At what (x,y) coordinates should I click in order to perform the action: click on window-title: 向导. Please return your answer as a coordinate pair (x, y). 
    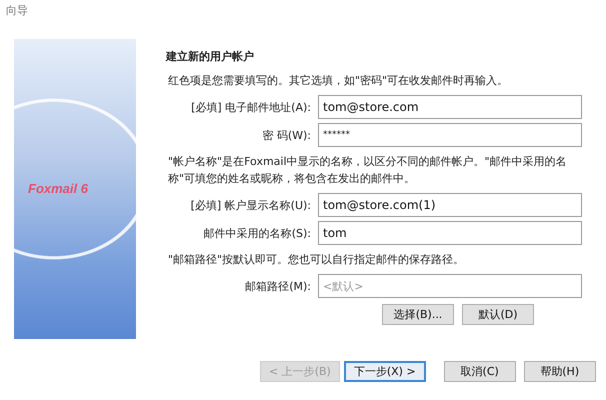
    Looking at the image, I should click on (17, 11).